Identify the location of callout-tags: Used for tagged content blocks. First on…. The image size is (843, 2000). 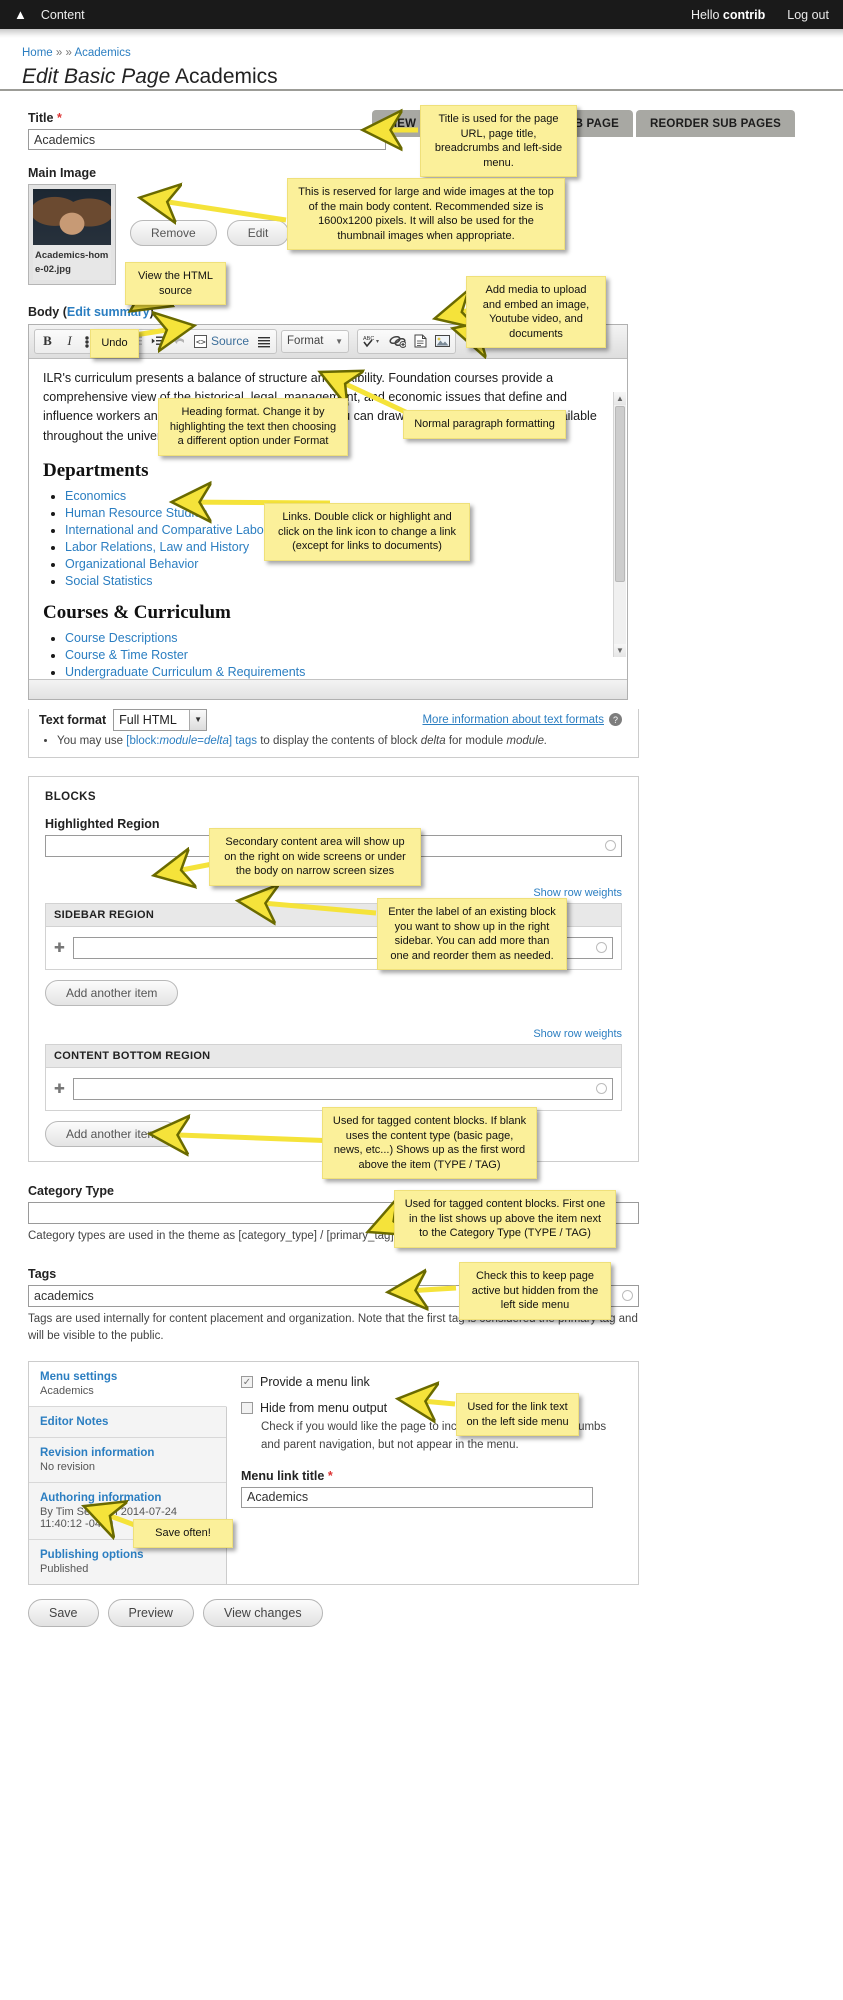
(505, 1219).